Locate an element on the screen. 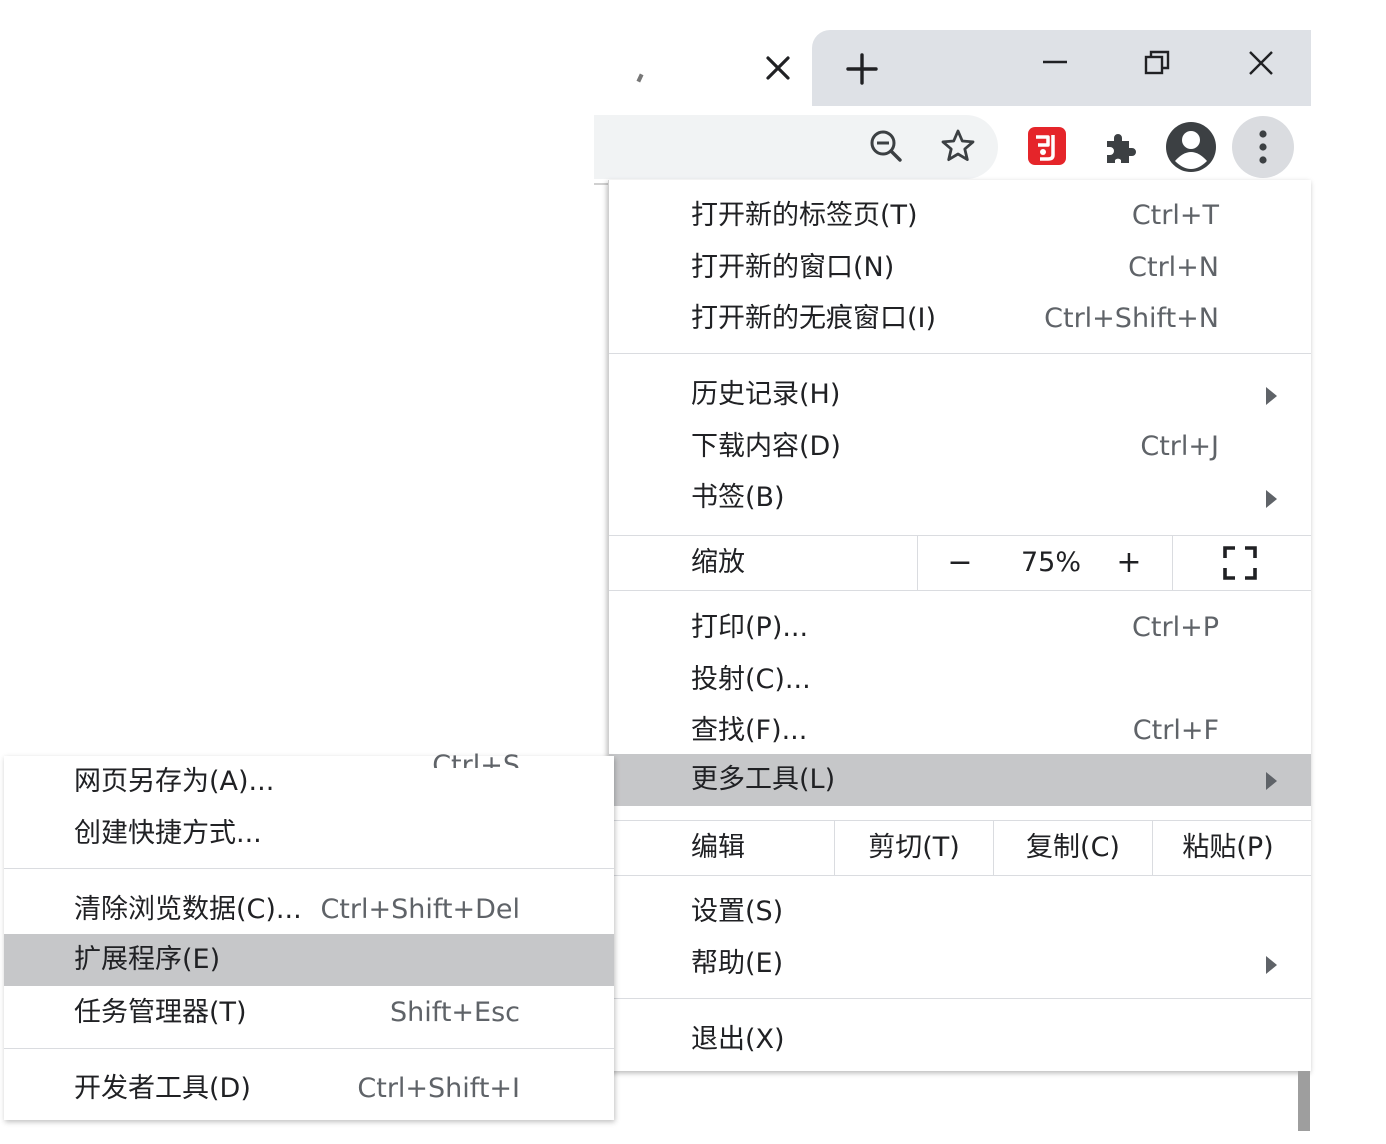  cut-button: 剪切(T) is located at coordinates (914, 848).